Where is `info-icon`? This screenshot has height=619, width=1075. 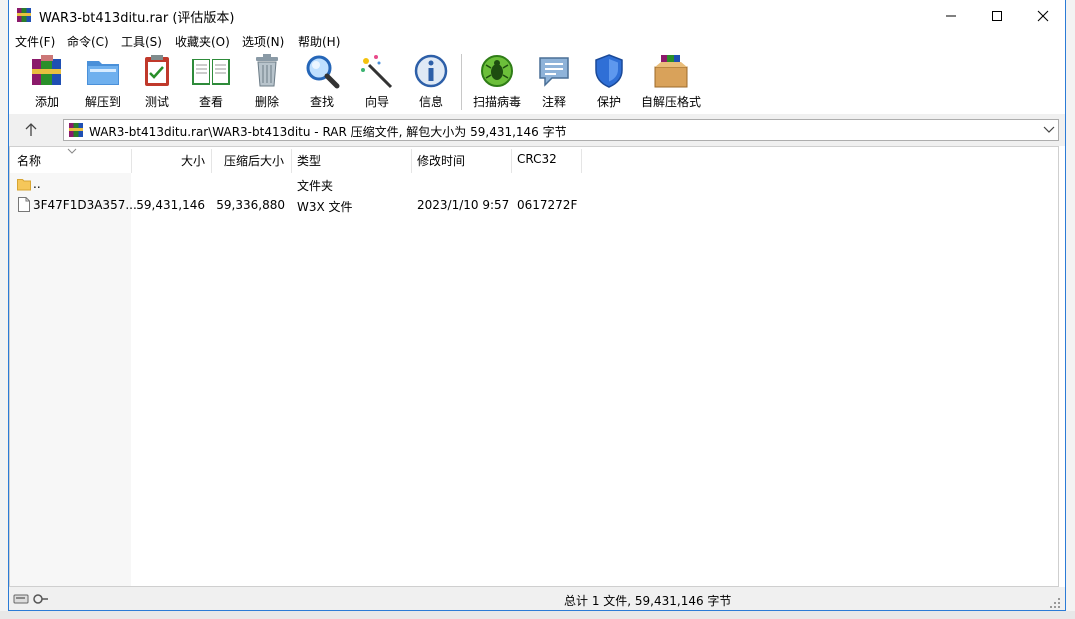
info-icon is located at coordinates (431, 71).